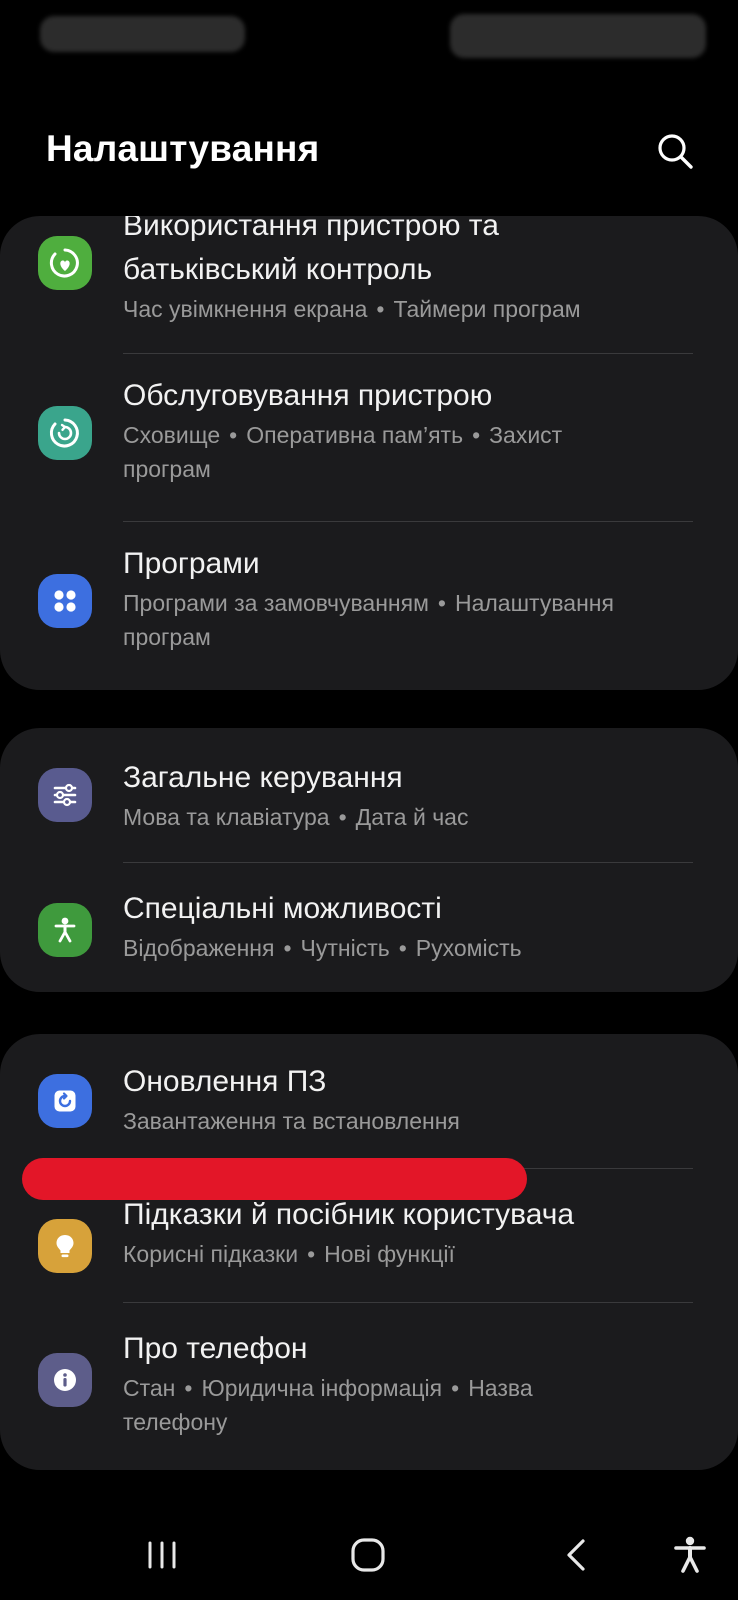 This screenshot has width=738, height=1600. What do you see at coordinates (322, 1388) in the screenshot?
I see `subtitle-part: Юридична інформація` at bounding box center [322, 1388].